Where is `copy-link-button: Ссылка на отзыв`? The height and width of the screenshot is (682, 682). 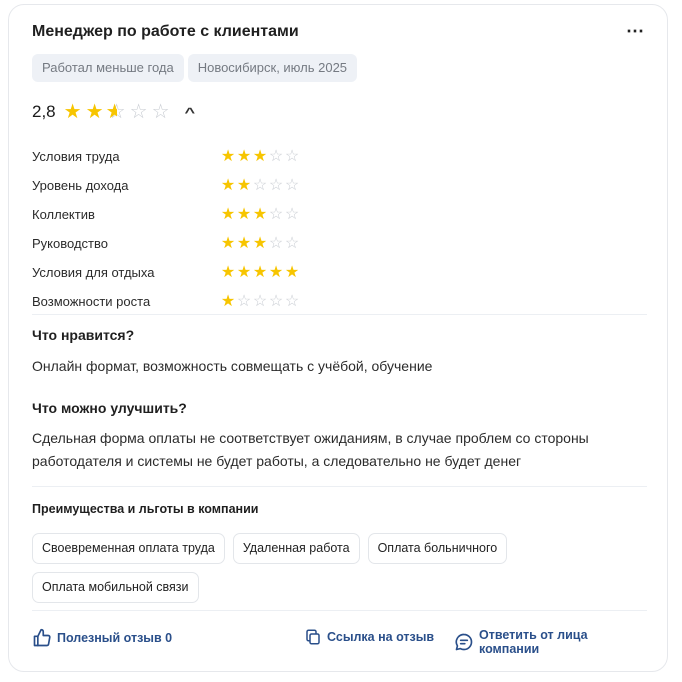
copy-link-button: Ссылка на отзыв is located at coordinates (369, 637).